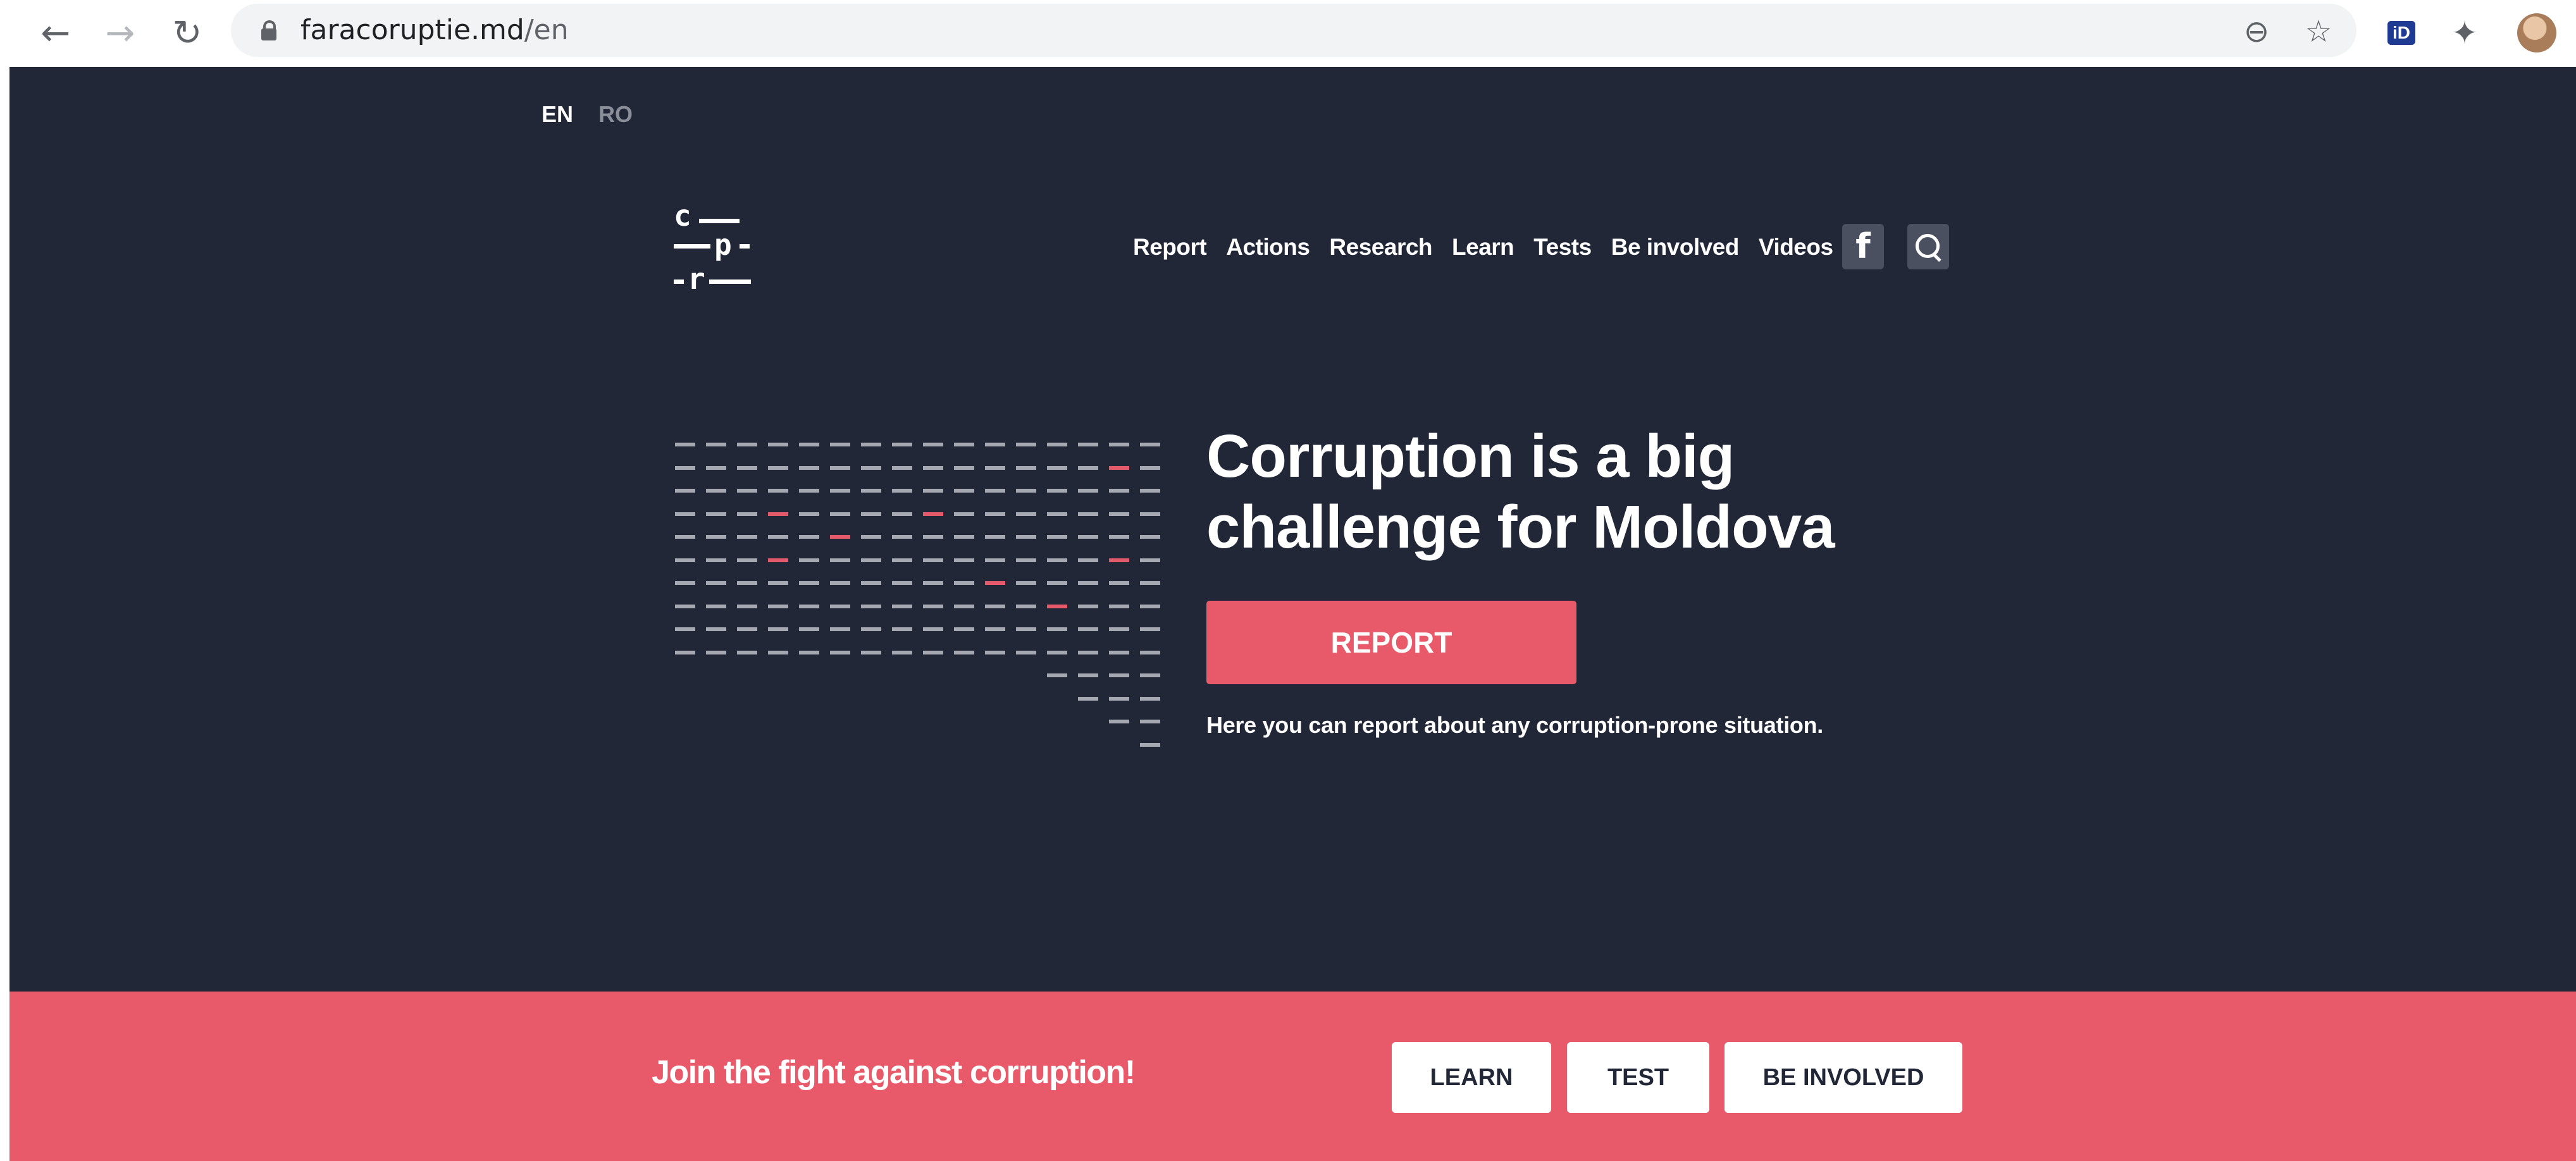  What do you see at coordinates (557, 114) in the screenshot?
I see `lang-en: EN` at bounding box center [557, 114].